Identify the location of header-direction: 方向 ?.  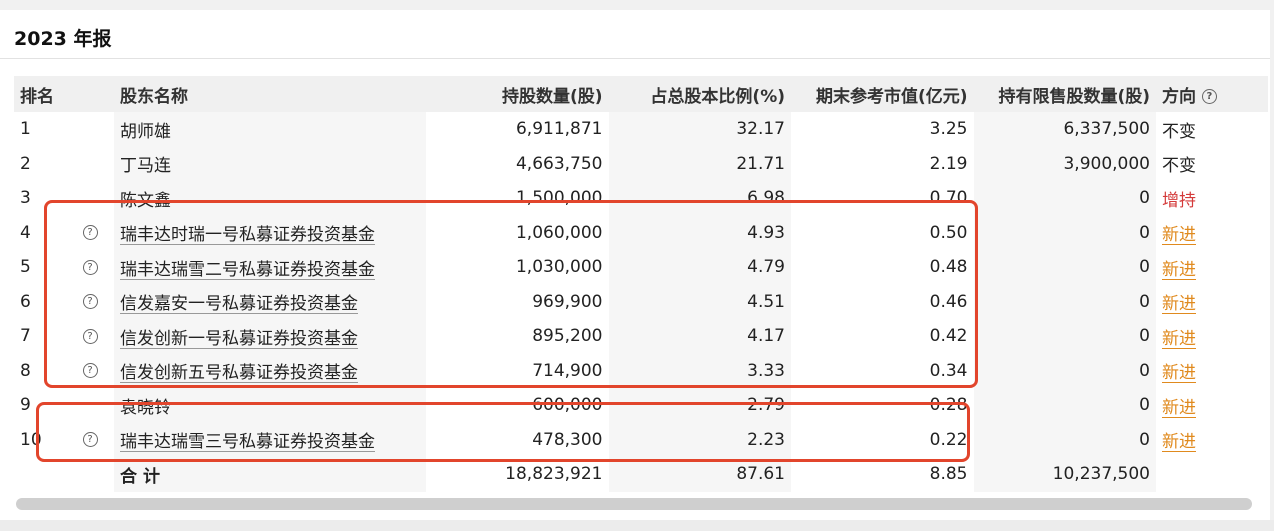
(1212, 94).